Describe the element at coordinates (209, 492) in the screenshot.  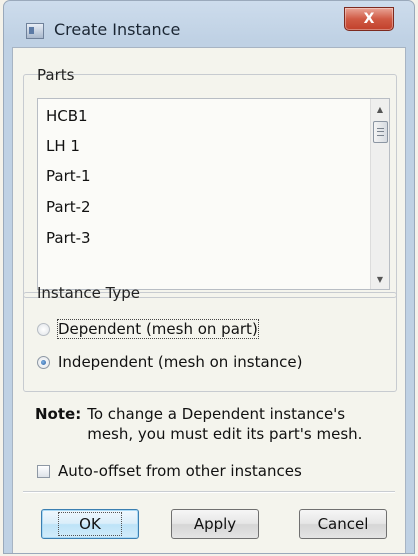
I see `divider` at that location.